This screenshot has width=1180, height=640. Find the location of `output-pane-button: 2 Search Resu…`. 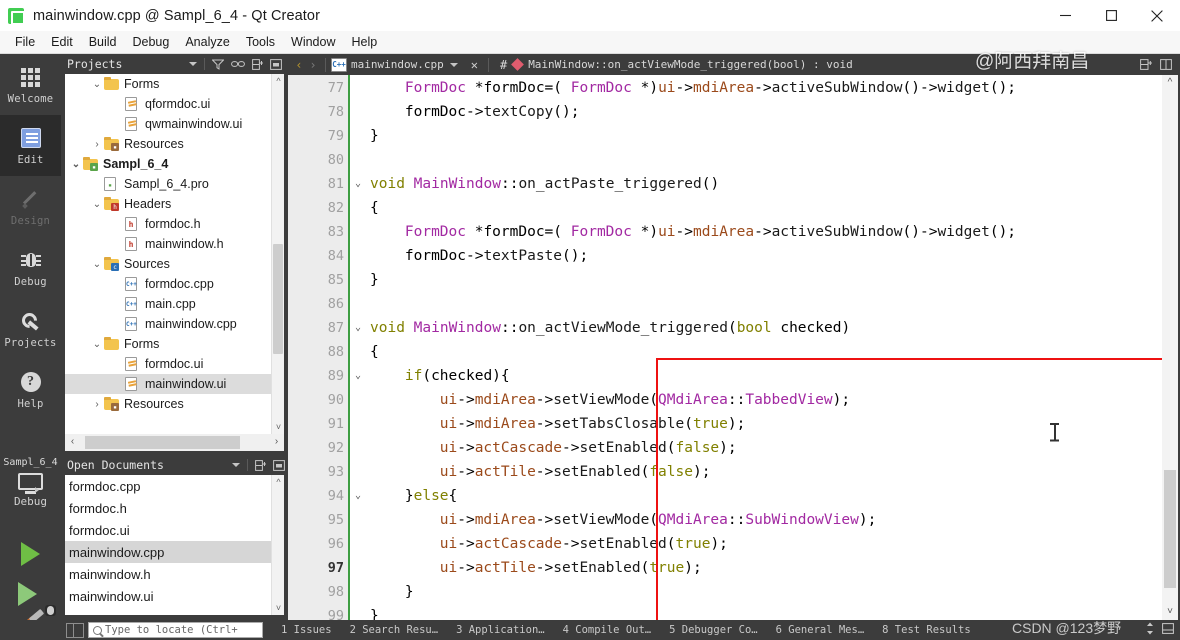

output-pane-button: 2 Search Resu… is located at coordinates (394, 630).